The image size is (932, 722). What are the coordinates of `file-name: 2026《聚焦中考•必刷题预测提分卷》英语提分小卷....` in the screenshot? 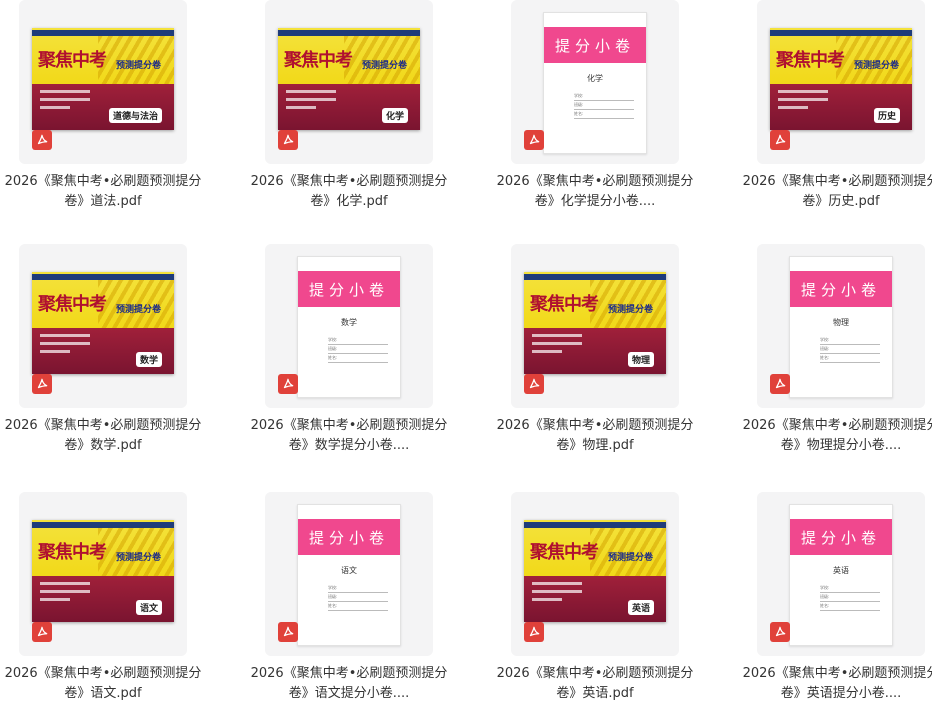 It's located at (835, 684).